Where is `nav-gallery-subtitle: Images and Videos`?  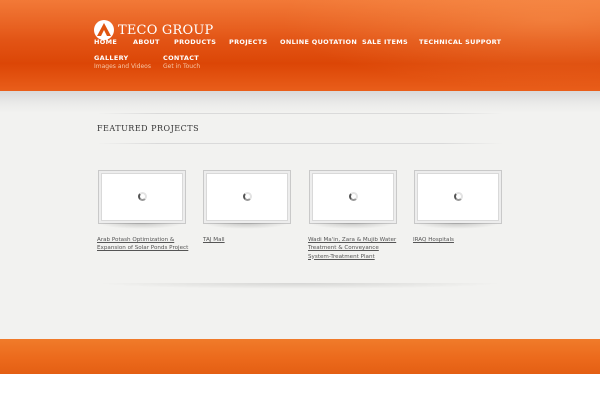
nav-gallery-subtitle: Images and Videos is located at coordinates (122, 66).